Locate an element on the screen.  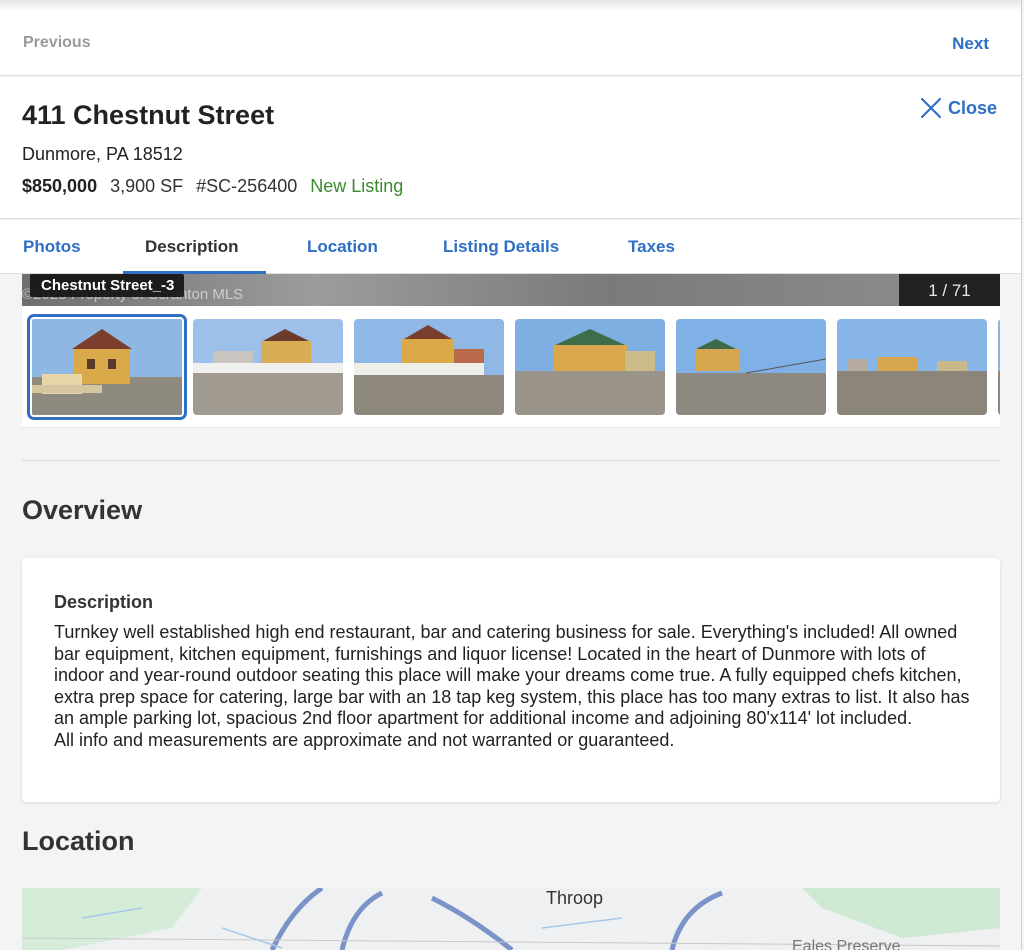
map-label-throop: Throop is located at coordinates (575, 898).